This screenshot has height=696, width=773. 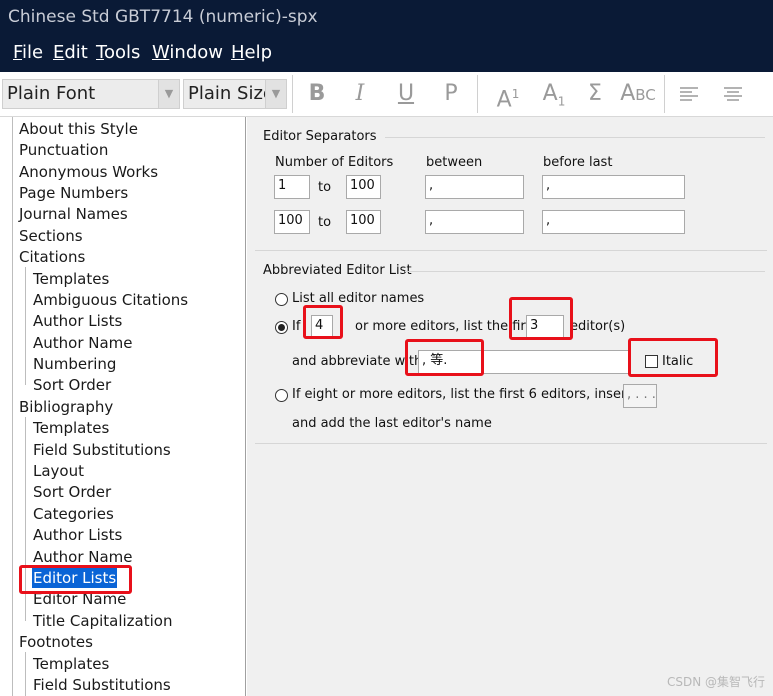 What do you see at coordinates (715, 682) in the screenshot?
I see `watermark: CSDN @集智飞行` at bounding box center [715, 682].